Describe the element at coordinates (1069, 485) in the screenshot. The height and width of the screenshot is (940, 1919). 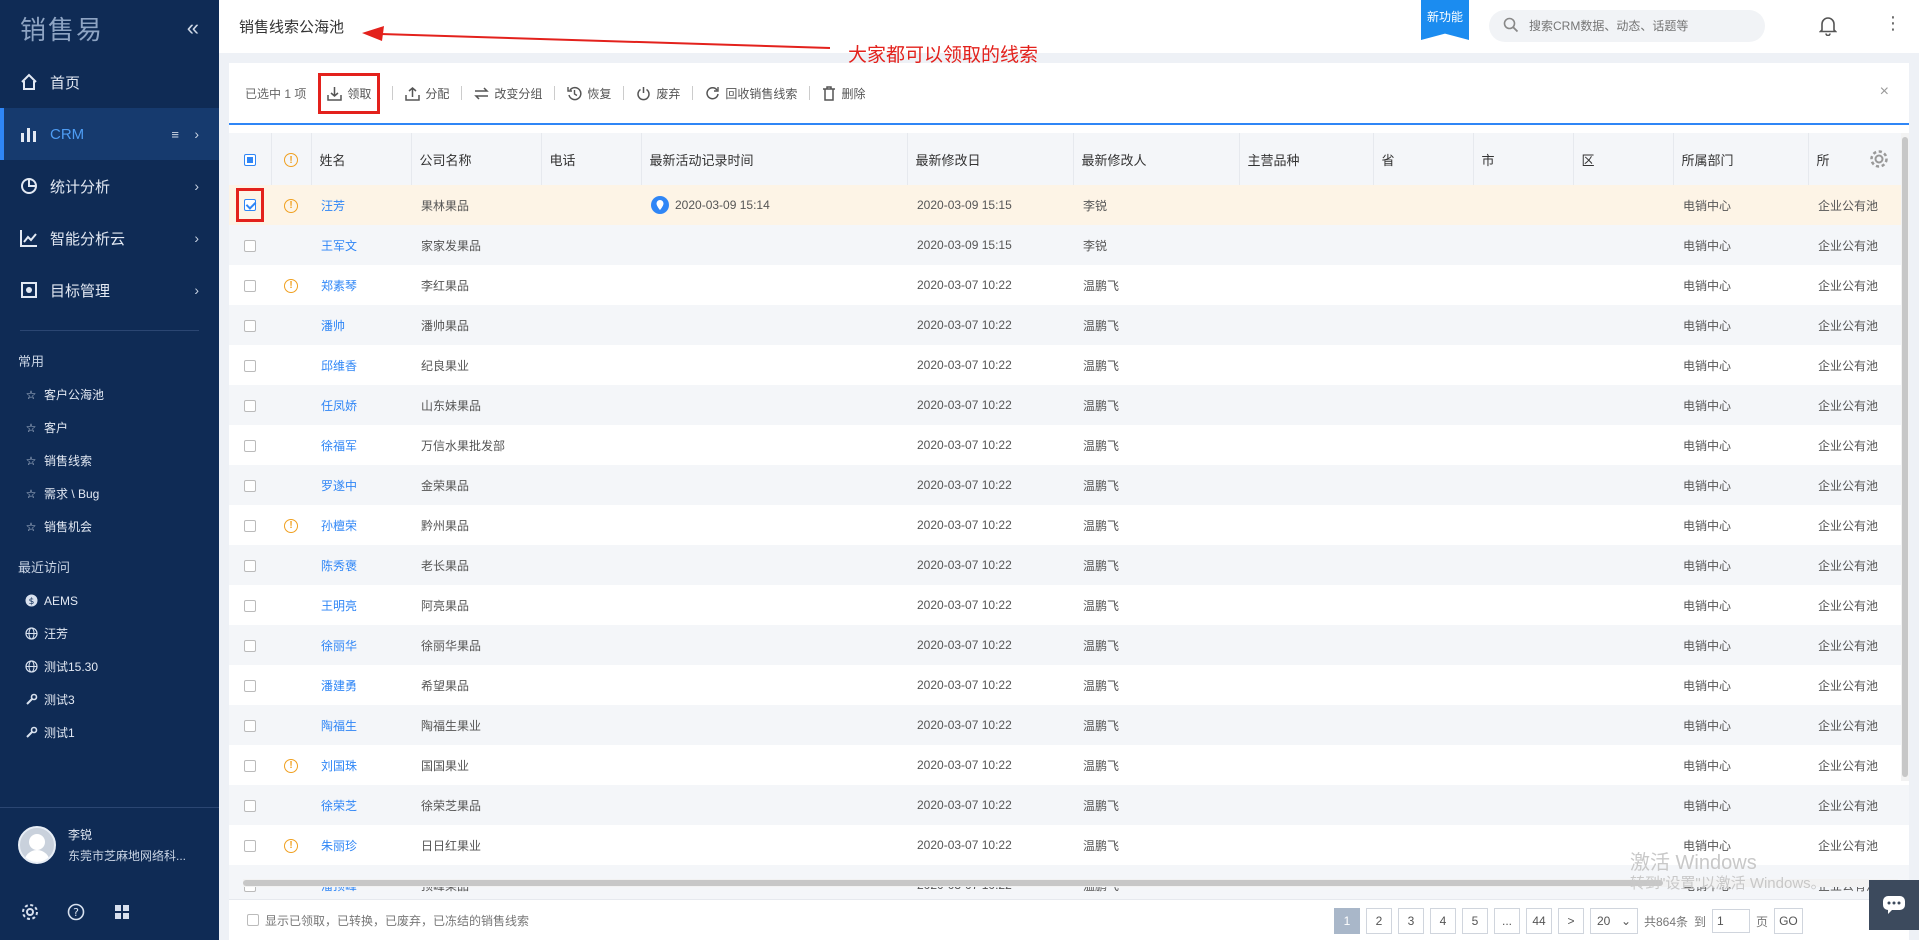
I see `table-row: 罗遂中 金荣果品 2020-03-07 10:22 温鹏飞 电销中心 企业公有池` at that location.